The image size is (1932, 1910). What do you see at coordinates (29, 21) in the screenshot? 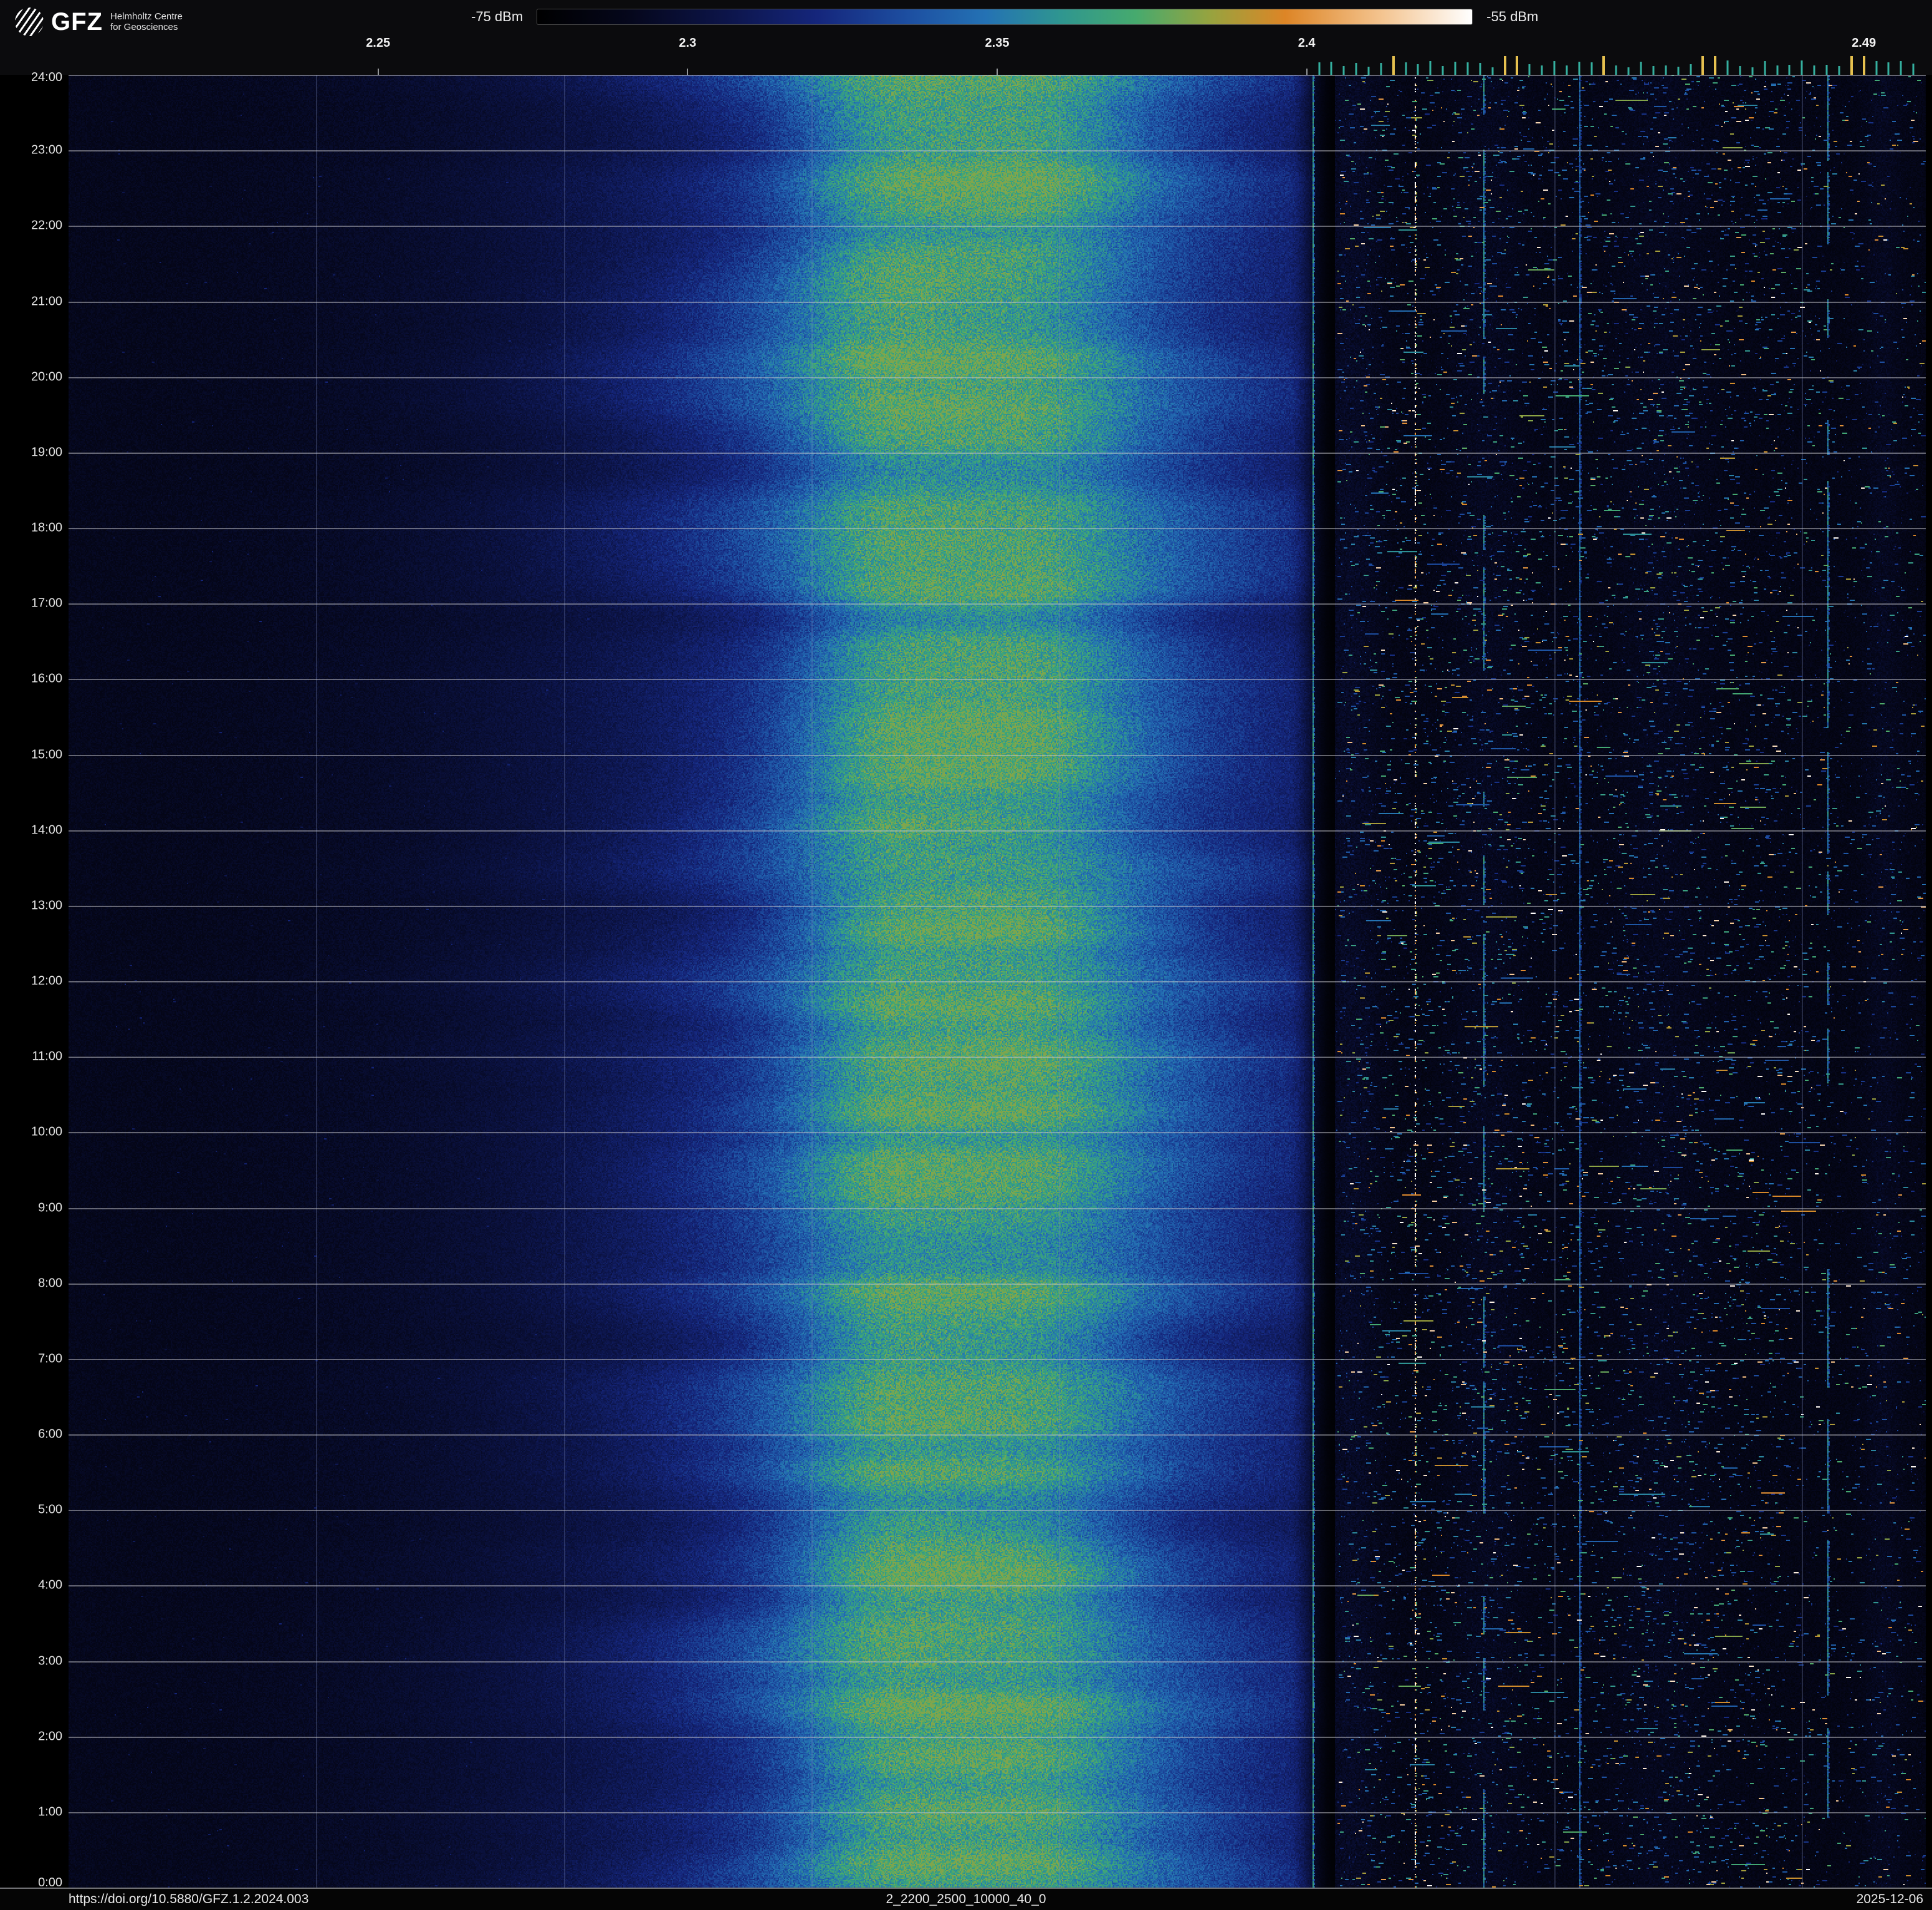
I see `gfz-logo-icon` at bounding box center [29, 21].